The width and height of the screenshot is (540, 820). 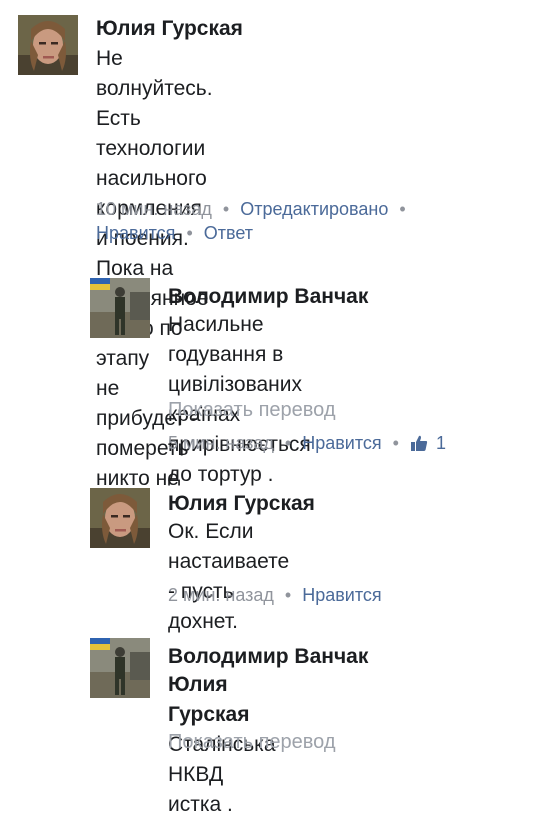 I want to click on comment-meta: 5 мин. назад • Нравится • 1, so click(x=307, y=443).